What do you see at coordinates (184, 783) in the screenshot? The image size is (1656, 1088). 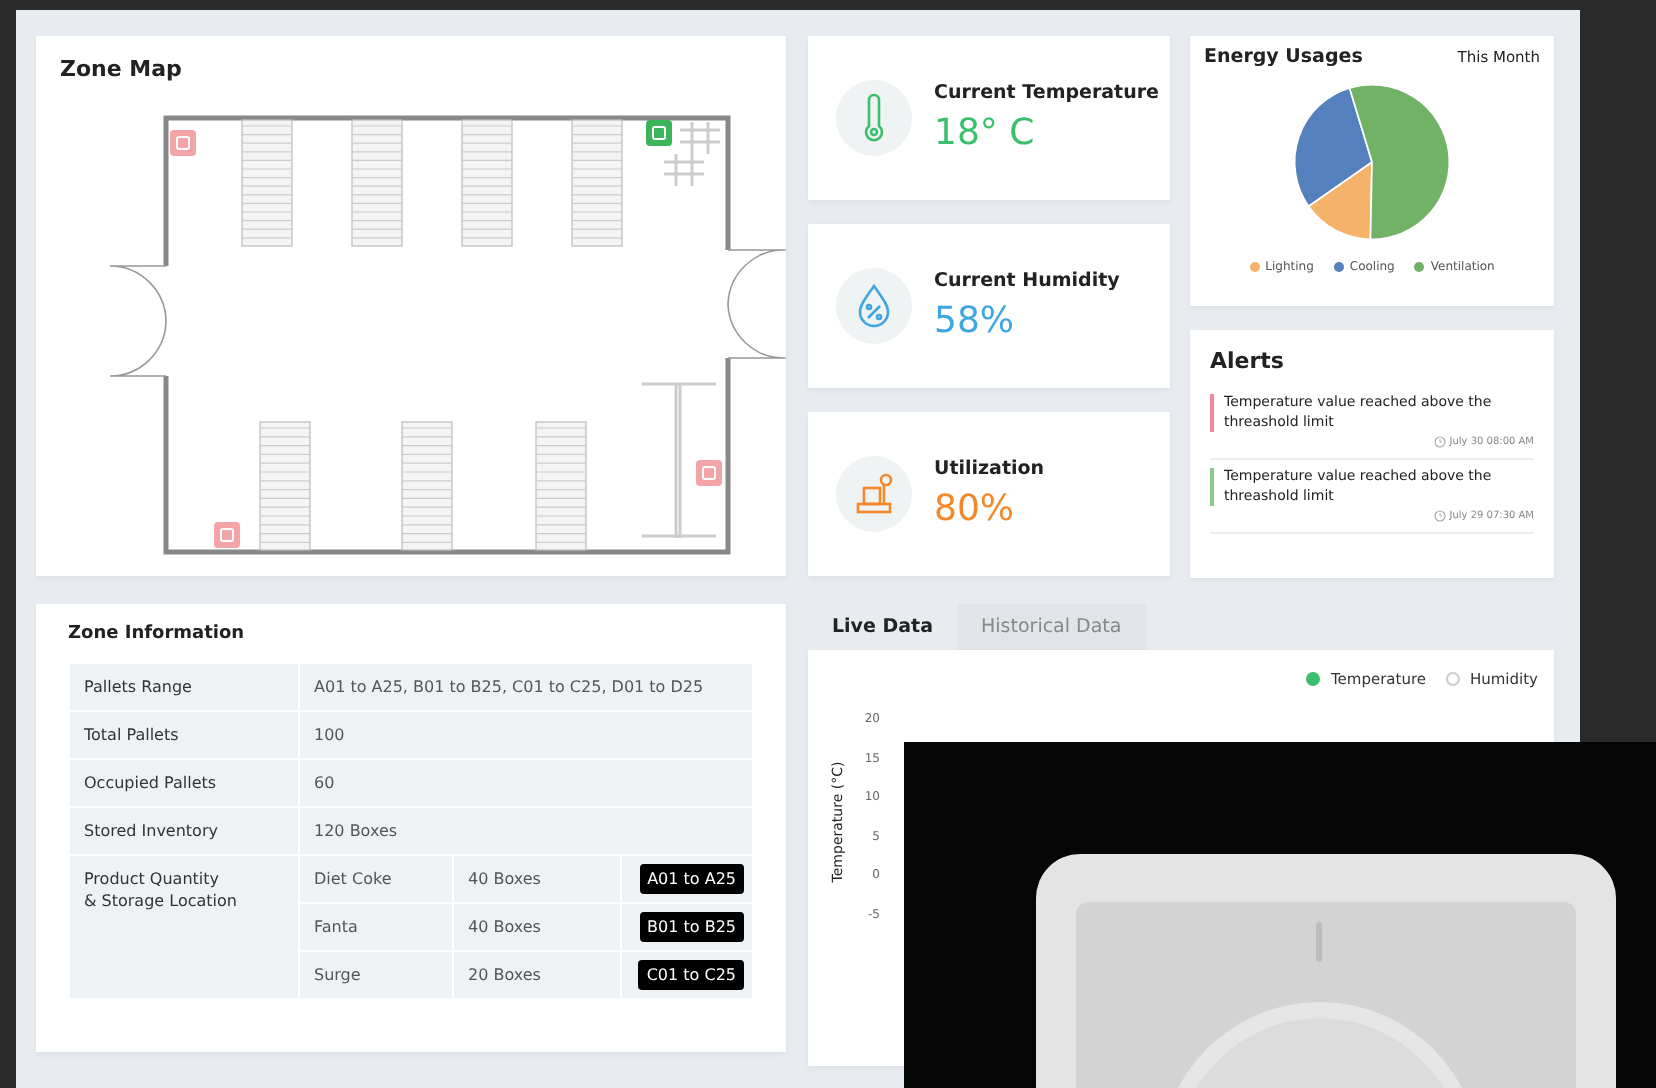 I see `table-cell: Occupied Pallets` at bounding box center [184, 783].